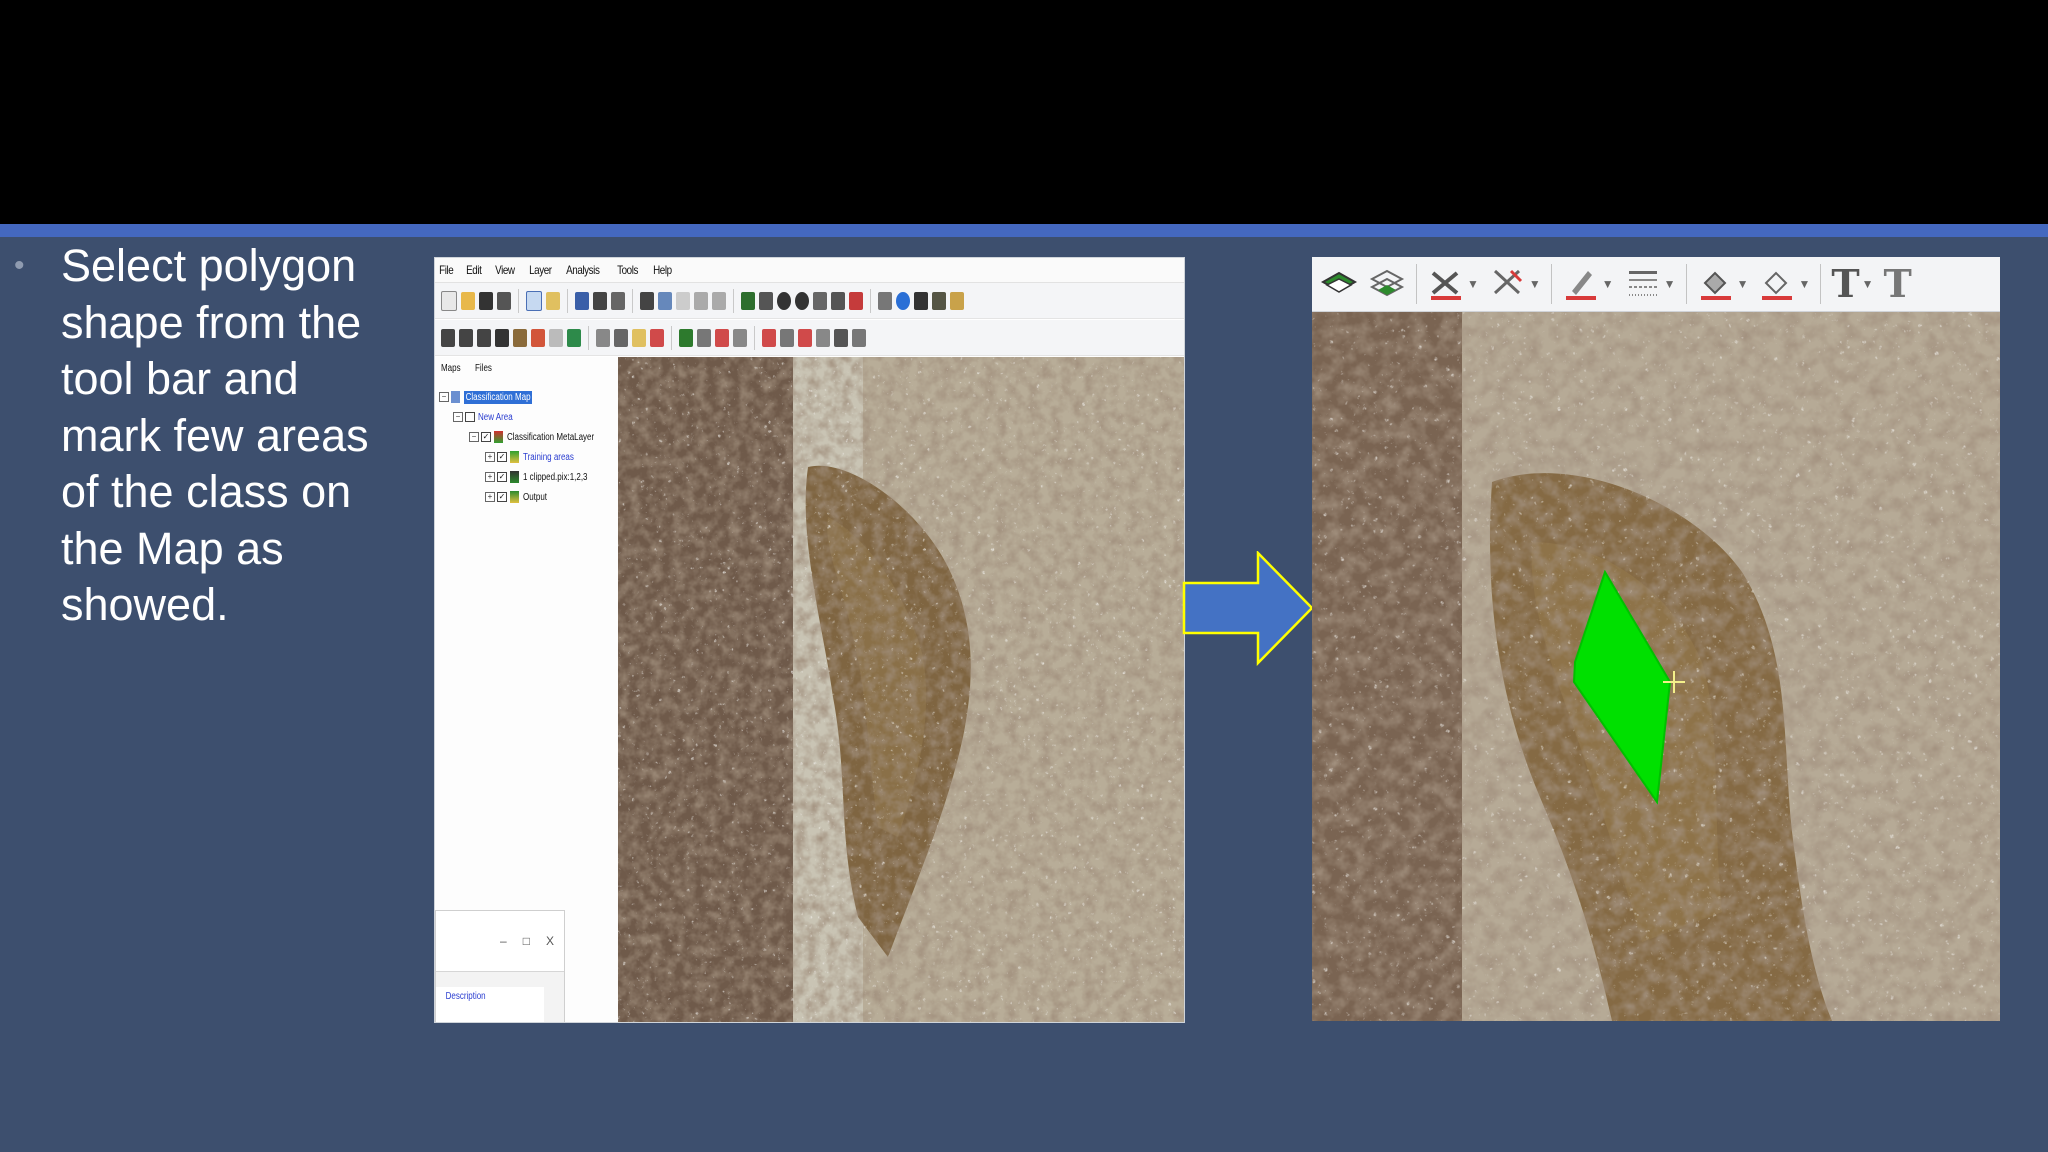 This screenshot has height=1152, width=2048. What do you see at coordinates (574, 337) in the screenshot?
I see `bucket-icon` at bounding box center [574, 337].